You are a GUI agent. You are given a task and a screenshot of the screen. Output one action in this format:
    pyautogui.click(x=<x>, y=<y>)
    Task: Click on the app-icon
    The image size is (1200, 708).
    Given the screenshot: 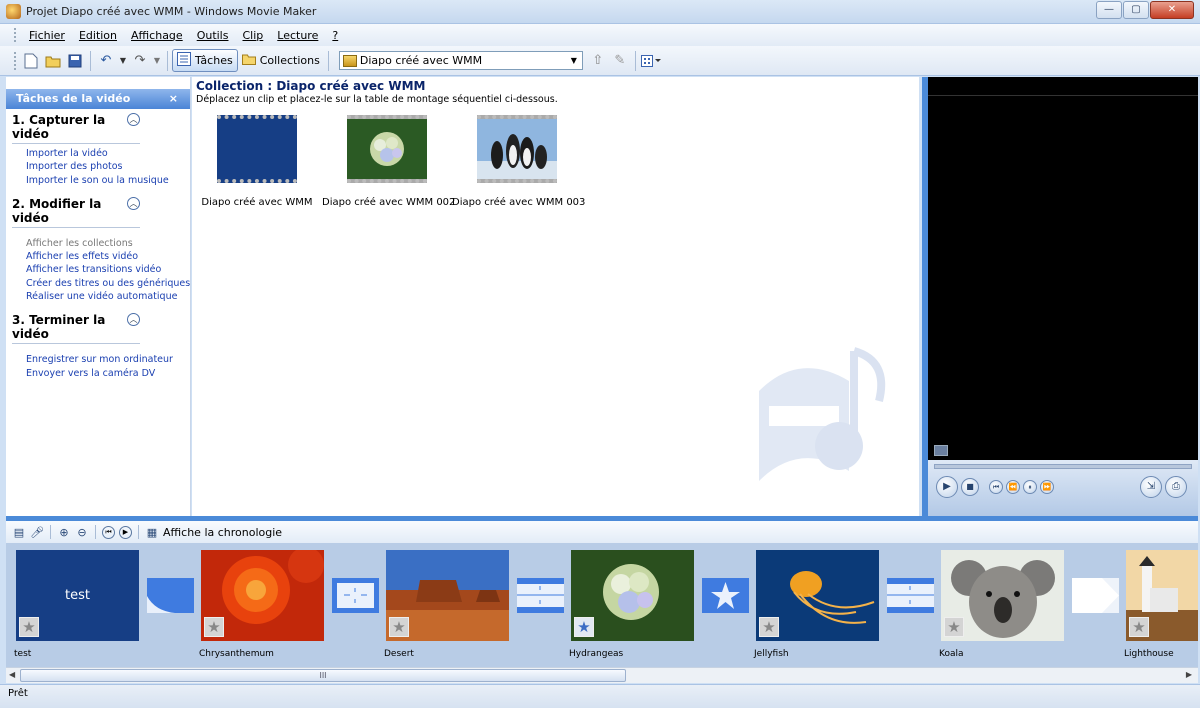 What is the action you would take?
    pyautogui.click(x=13, y=11)
    